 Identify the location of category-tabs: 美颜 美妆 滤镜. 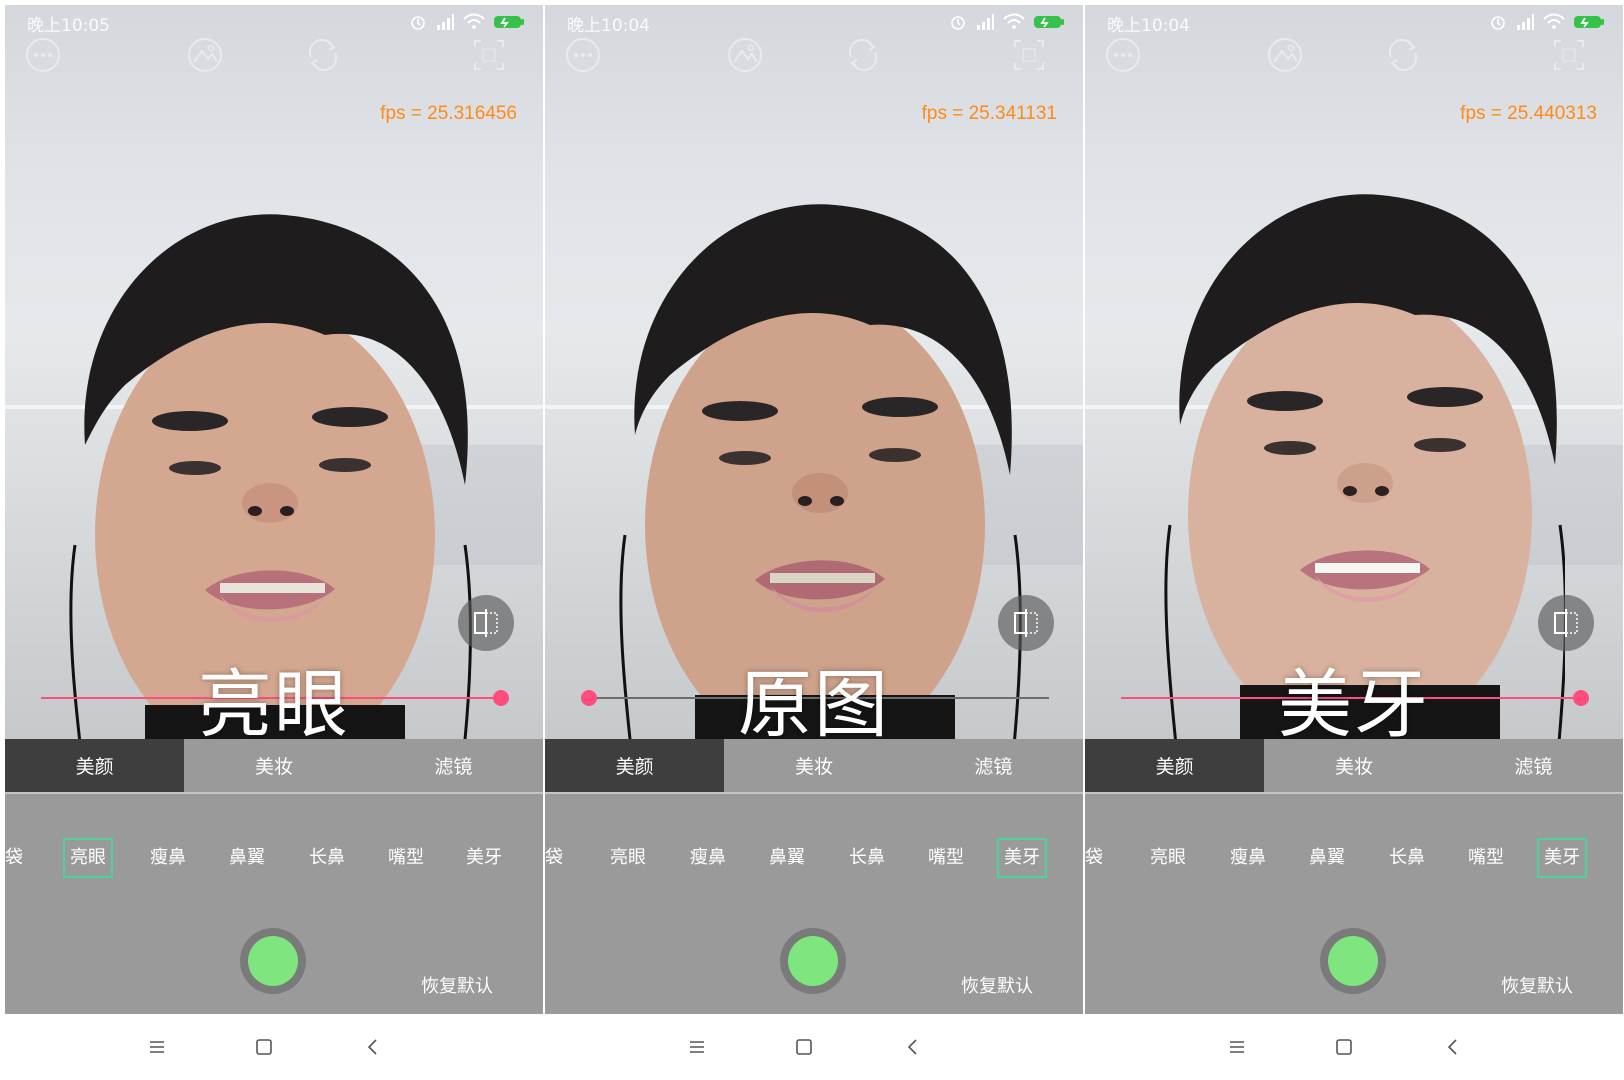
(1354, 765).